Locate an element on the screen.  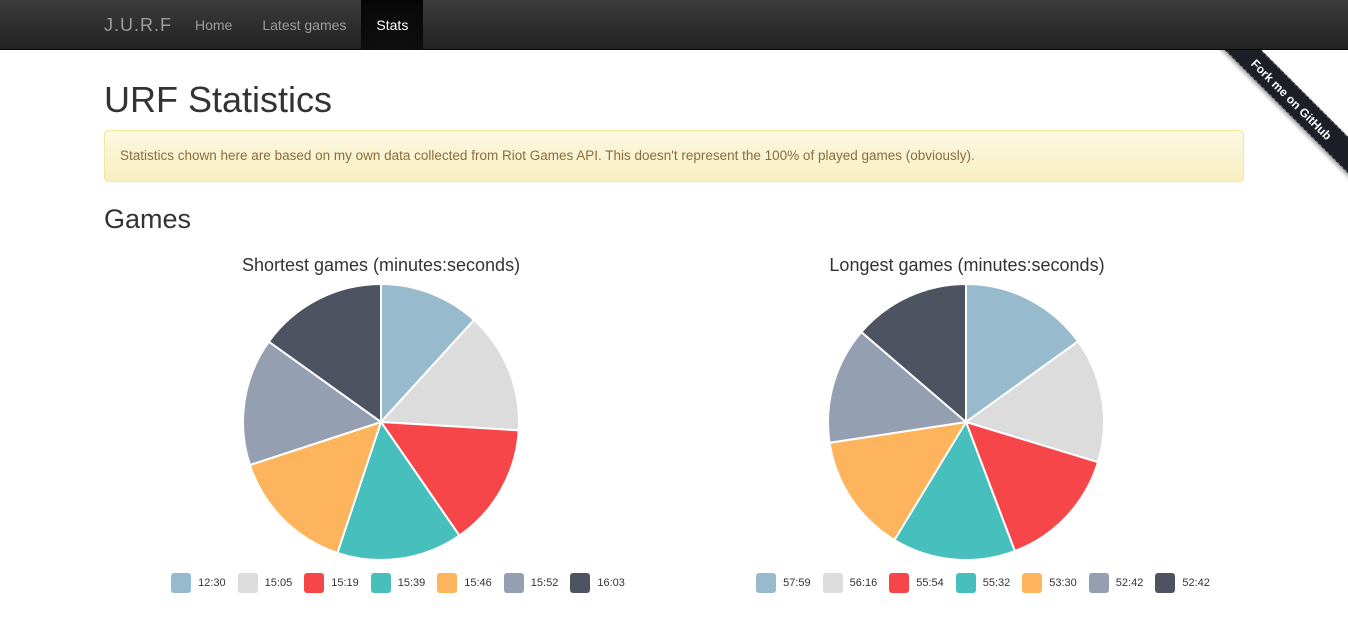
legend-item: 55:32 is located at coordinates (983, 583).